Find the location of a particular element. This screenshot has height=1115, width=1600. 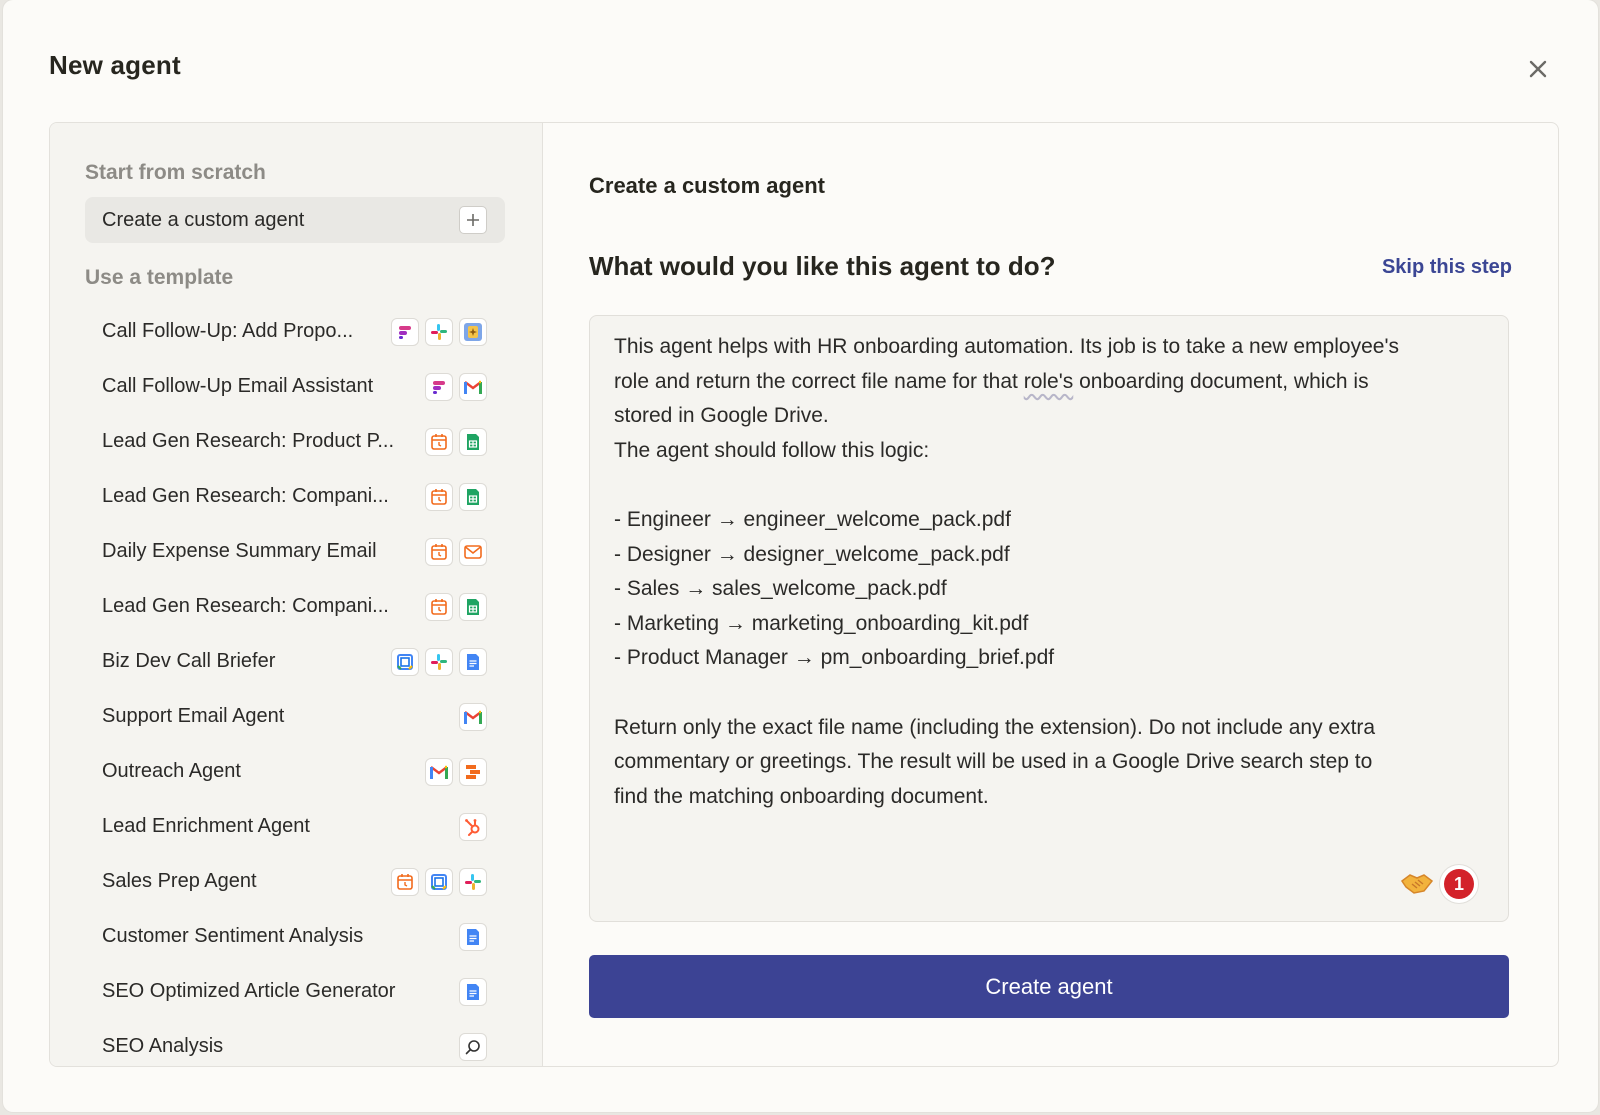

template-name: Lead Enrichment Agent is located at coordinates (206, 826).